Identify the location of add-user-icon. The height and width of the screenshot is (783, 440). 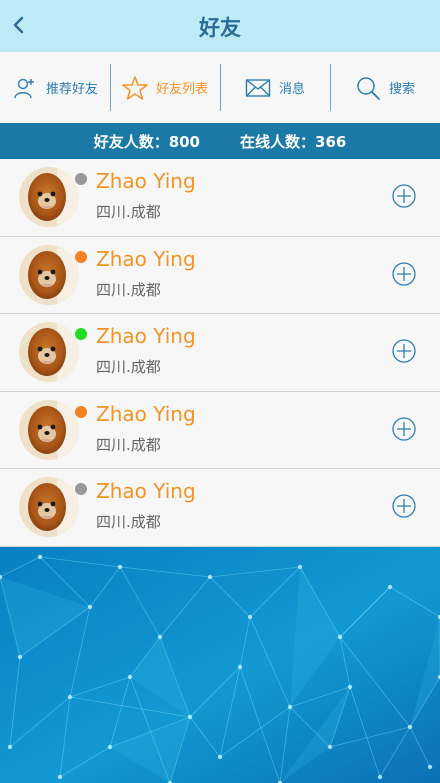
(25, 88).